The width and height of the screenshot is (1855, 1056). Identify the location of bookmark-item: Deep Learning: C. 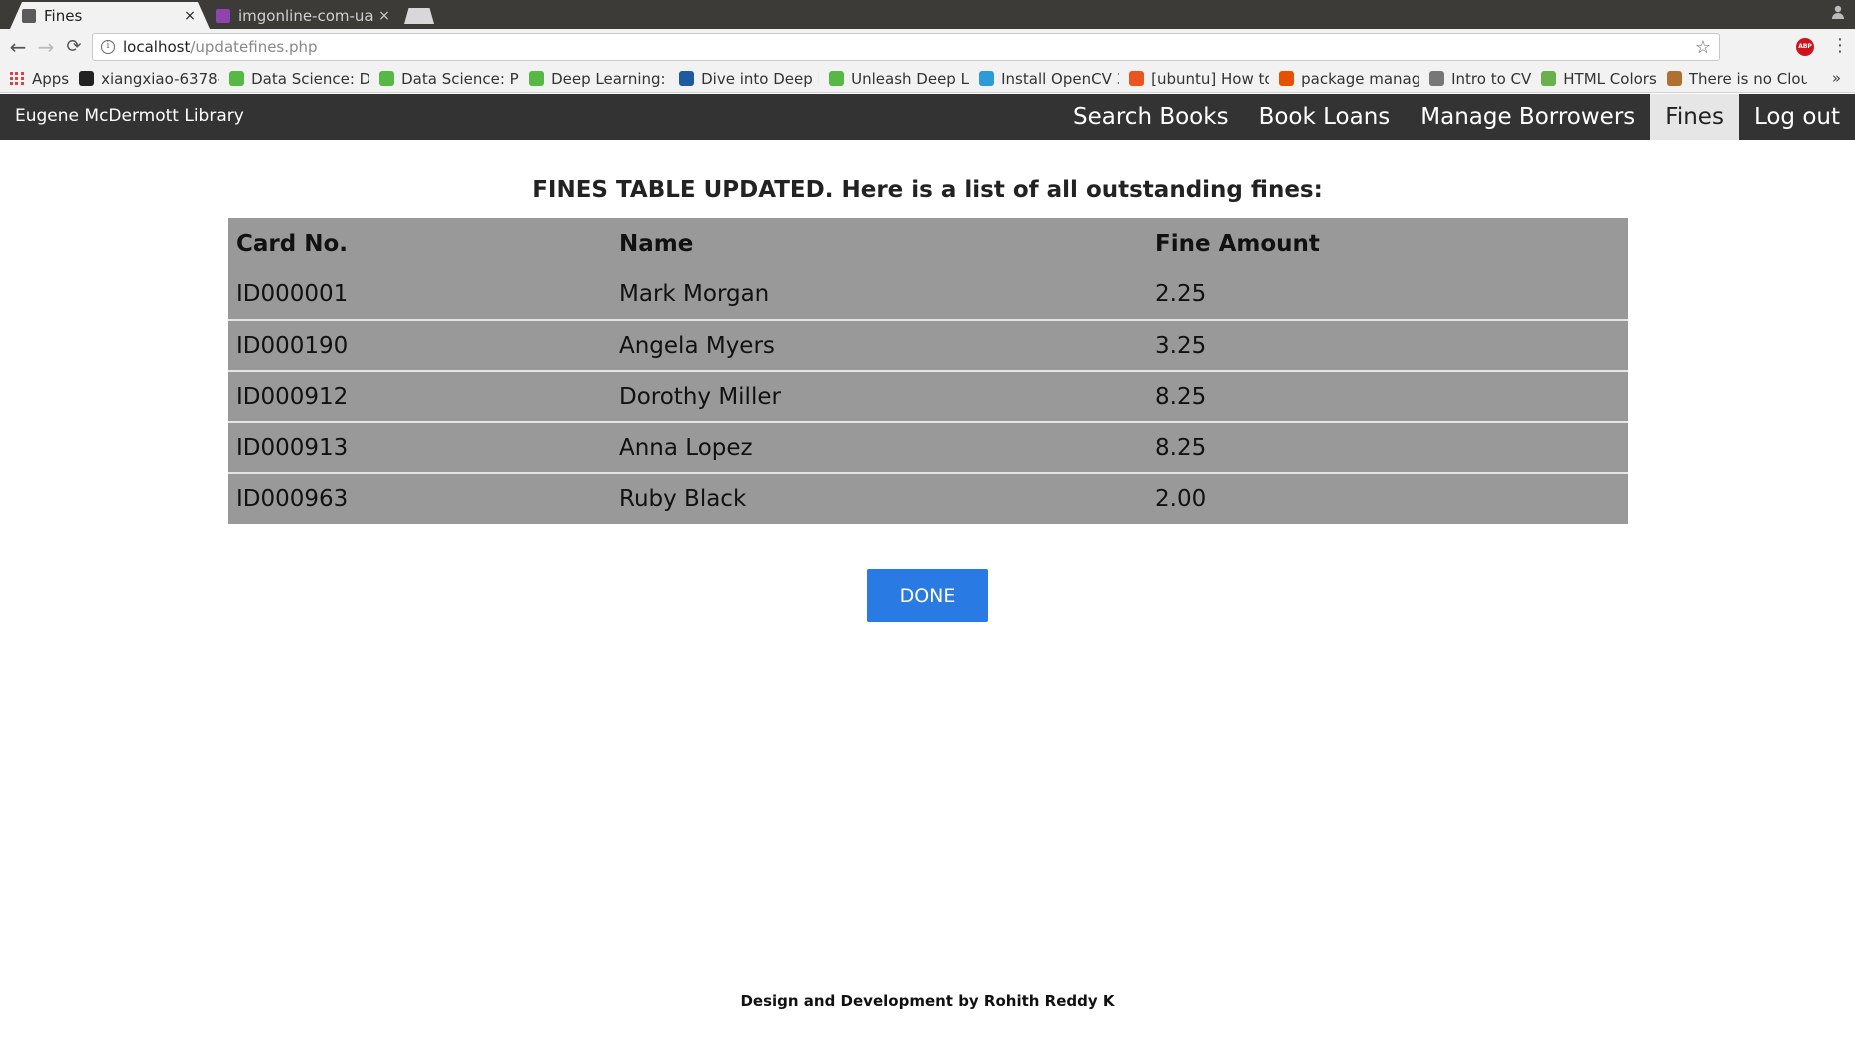
(599, 79).